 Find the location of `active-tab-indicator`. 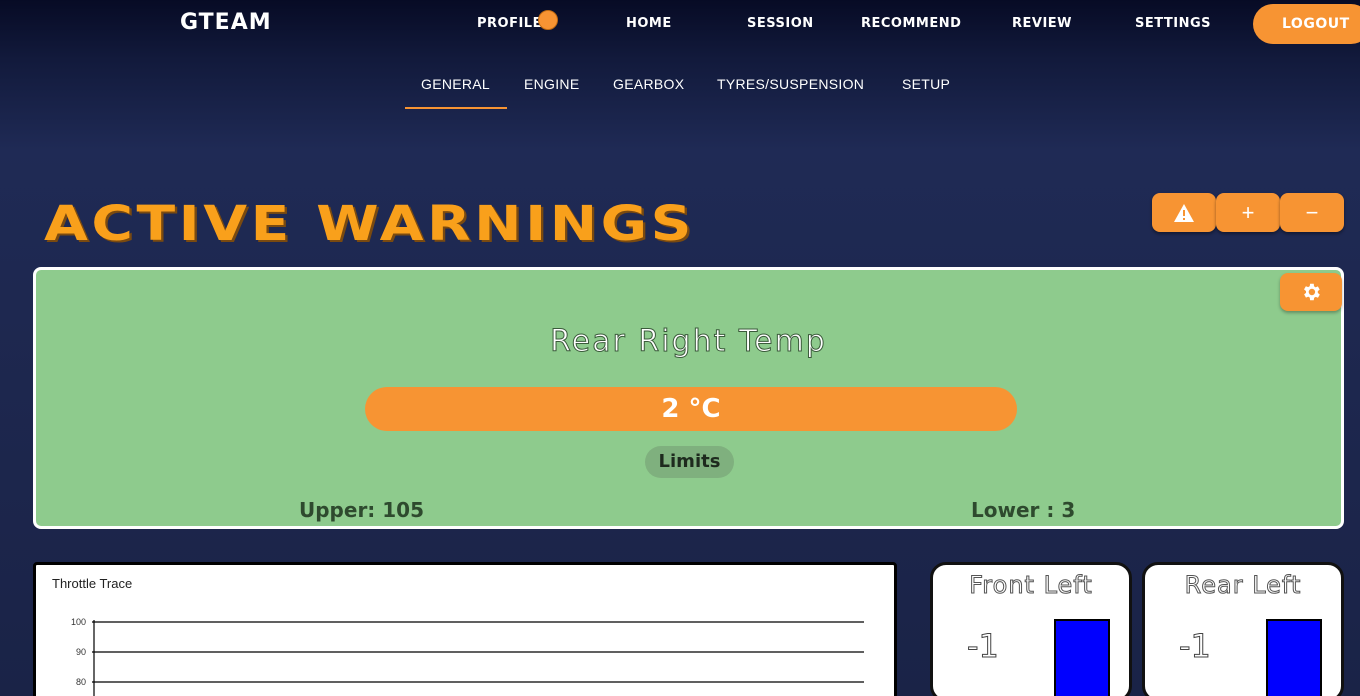

active-tab-indicator is located at coordinates (456, 108).